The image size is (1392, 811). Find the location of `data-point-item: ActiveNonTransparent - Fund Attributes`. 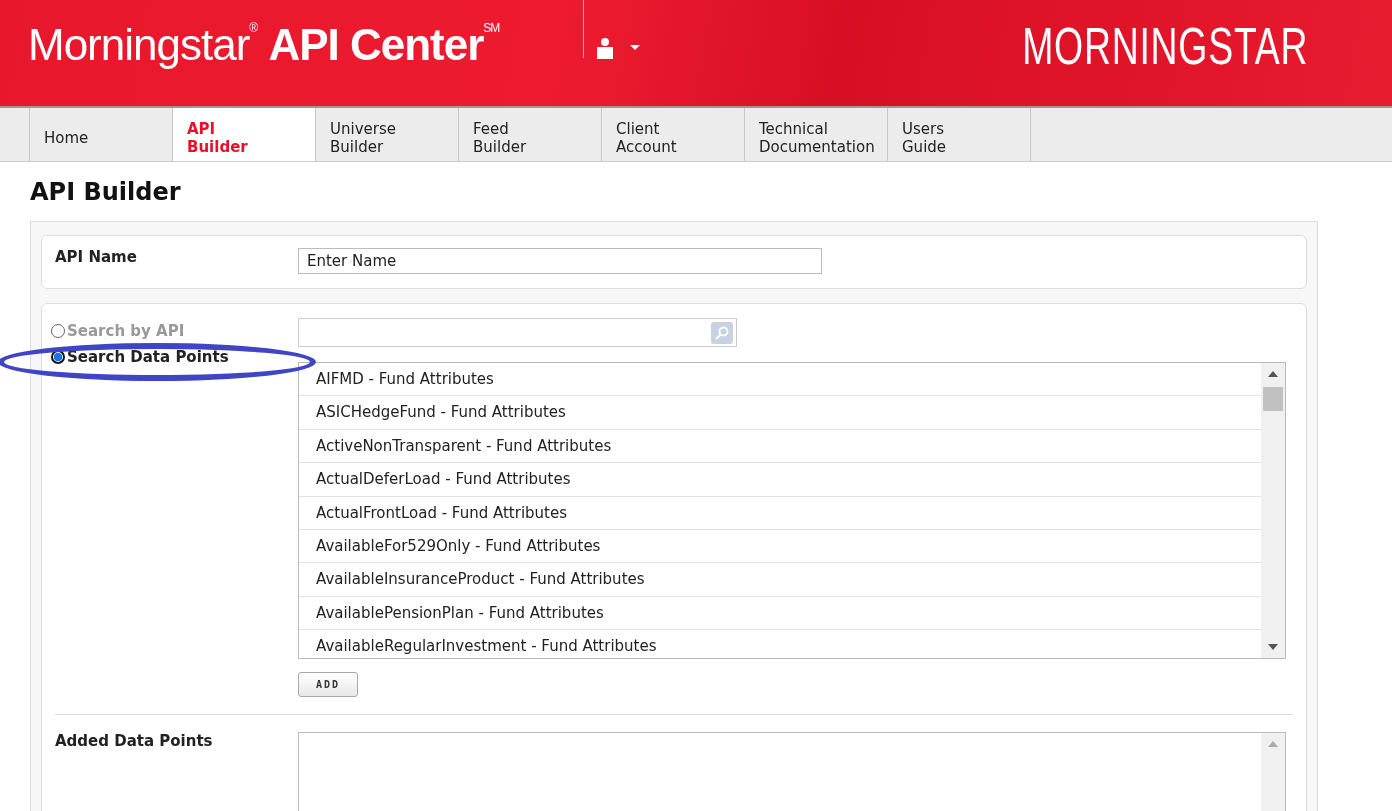

data-point-item: ActiveNonTransparent - Fund Attributes is located at coordinates (780, 446).